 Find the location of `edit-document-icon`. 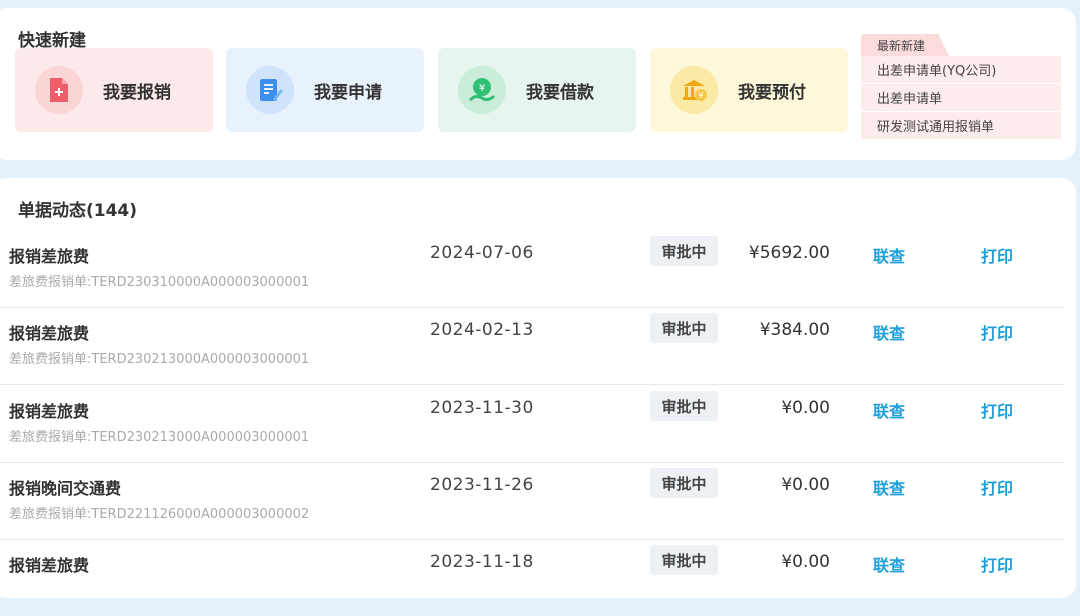

edit-document-icon is located at coordinates (270, 90).